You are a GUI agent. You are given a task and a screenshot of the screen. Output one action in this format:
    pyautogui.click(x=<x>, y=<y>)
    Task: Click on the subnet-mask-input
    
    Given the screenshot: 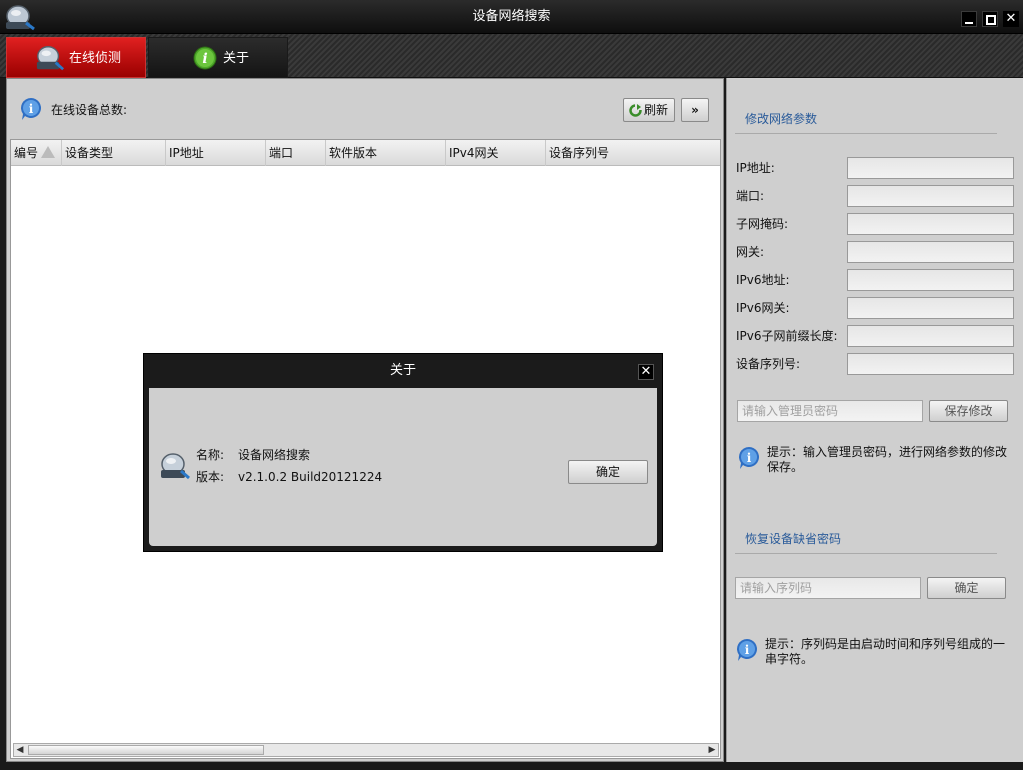 What is the action you would take?
    pyautogui.click(x=930, y=224)
    